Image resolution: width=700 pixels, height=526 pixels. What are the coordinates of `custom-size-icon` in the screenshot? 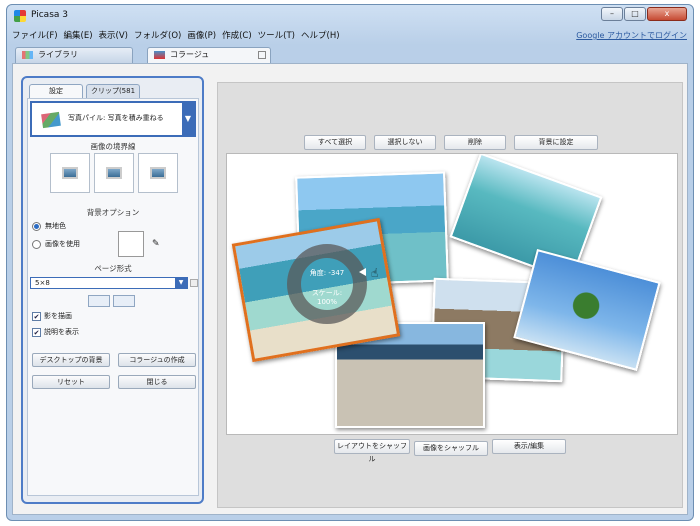 It's located at (194, 283).